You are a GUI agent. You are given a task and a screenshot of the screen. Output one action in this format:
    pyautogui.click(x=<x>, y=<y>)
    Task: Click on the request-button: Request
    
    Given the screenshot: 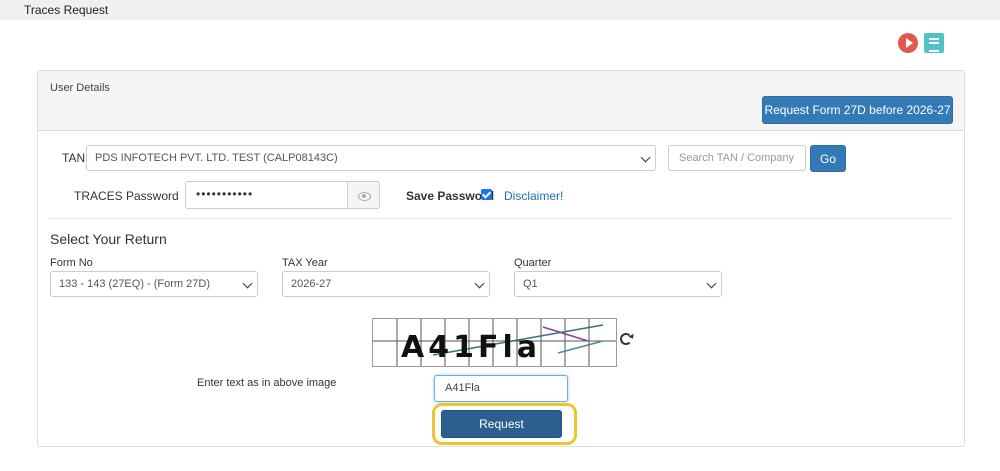 What is the action you would take?
    pyautogui.click(x=501, y=424)
    